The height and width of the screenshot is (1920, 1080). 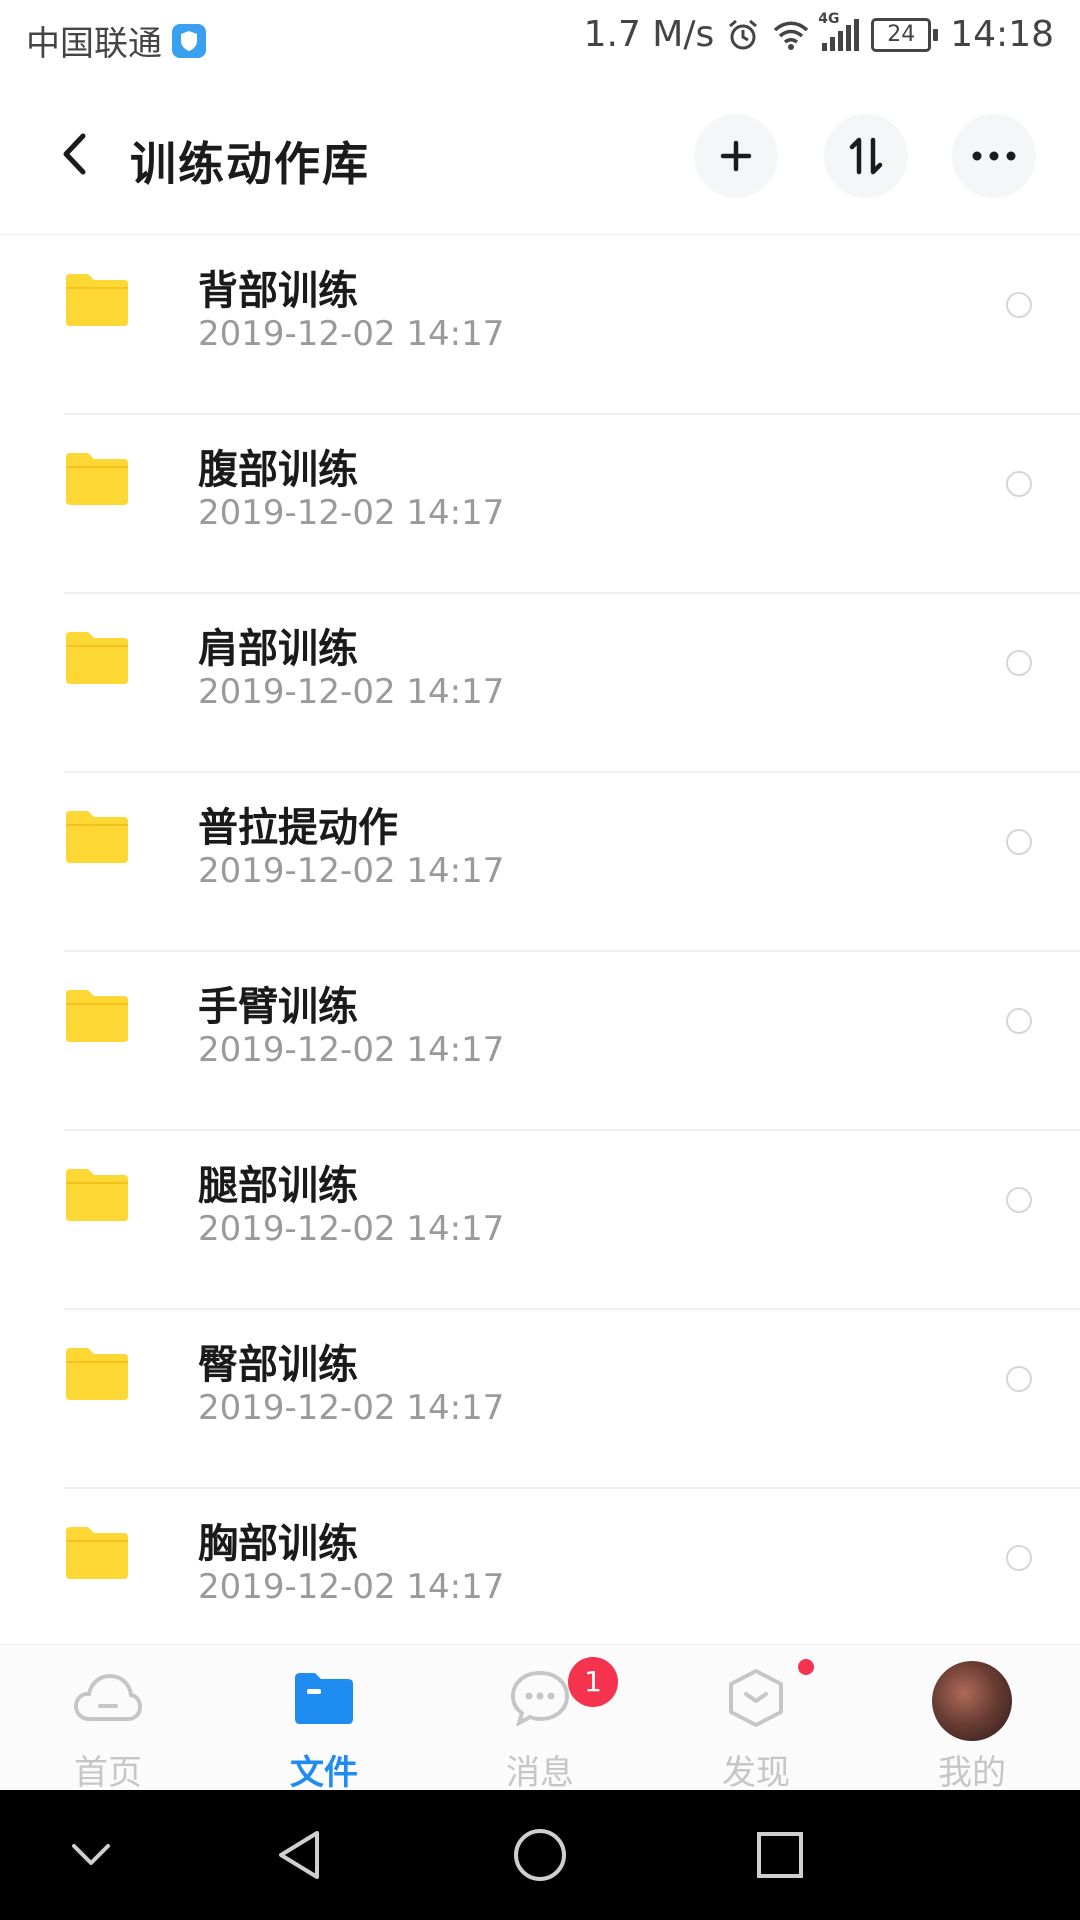 What do you see at coordinates (743, 34) in the screenshot?
I see `alarm-icon` at bounding box center [743, 34].